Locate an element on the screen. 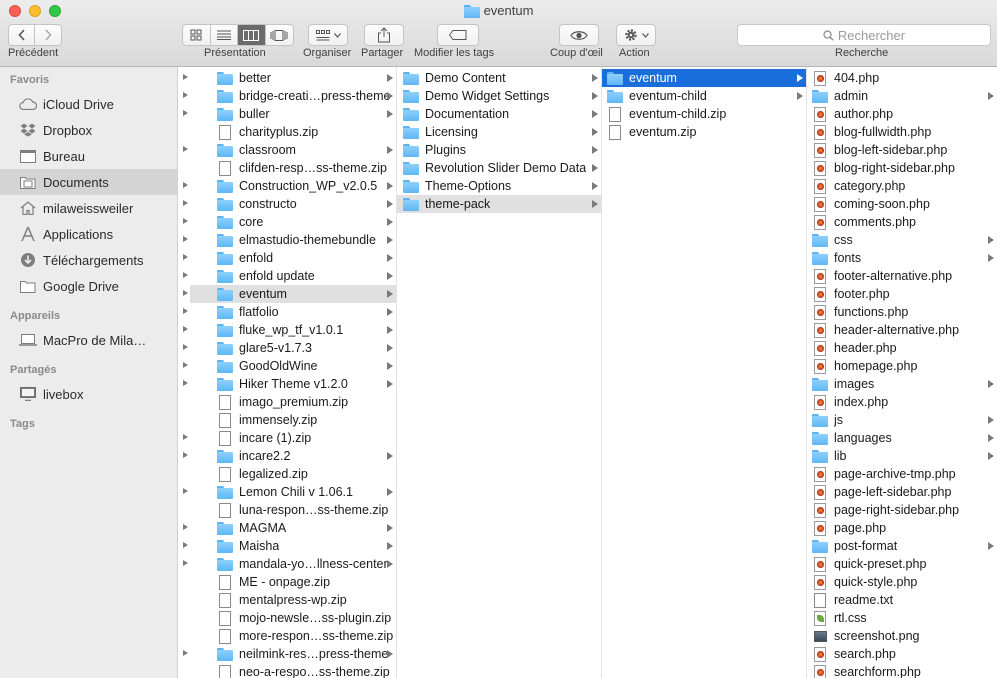  sidebar-item-applications: Applications is located at coordinates (88, 234).